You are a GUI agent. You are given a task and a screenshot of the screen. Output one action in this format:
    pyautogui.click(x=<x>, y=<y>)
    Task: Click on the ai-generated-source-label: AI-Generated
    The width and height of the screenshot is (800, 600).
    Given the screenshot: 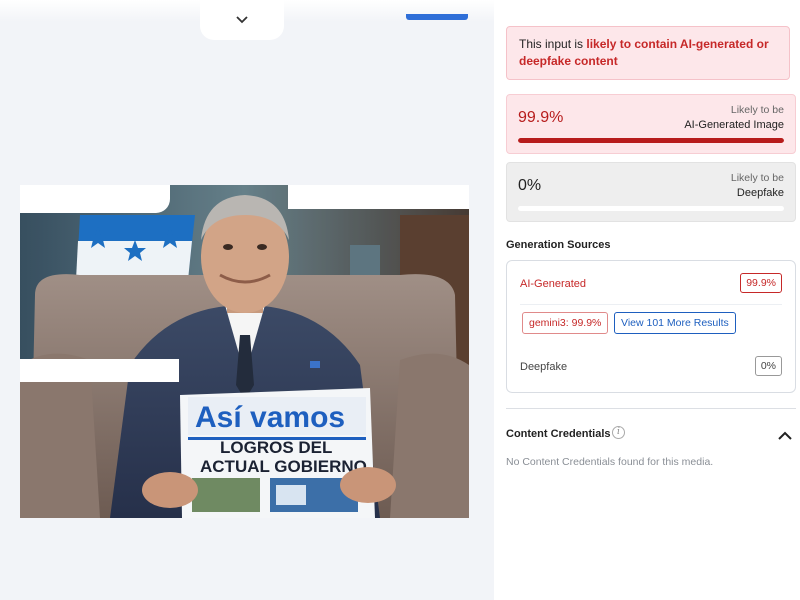 What is the action you would take?
    pyautogui.click(x=553, y=284)
    